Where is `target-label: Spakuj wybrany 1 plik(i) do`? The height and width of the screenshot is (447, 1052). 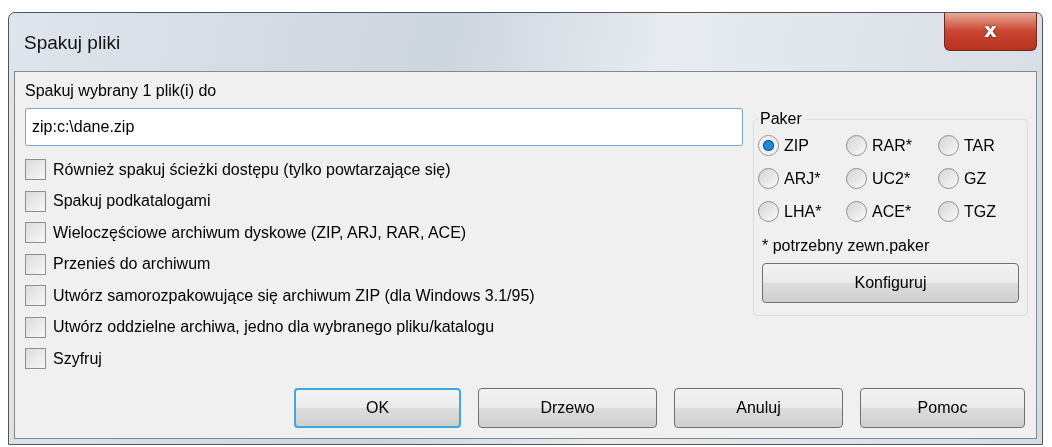 target-label: Spakuj wybrany 1 plik(i) do is located at coordinates (121, 91).